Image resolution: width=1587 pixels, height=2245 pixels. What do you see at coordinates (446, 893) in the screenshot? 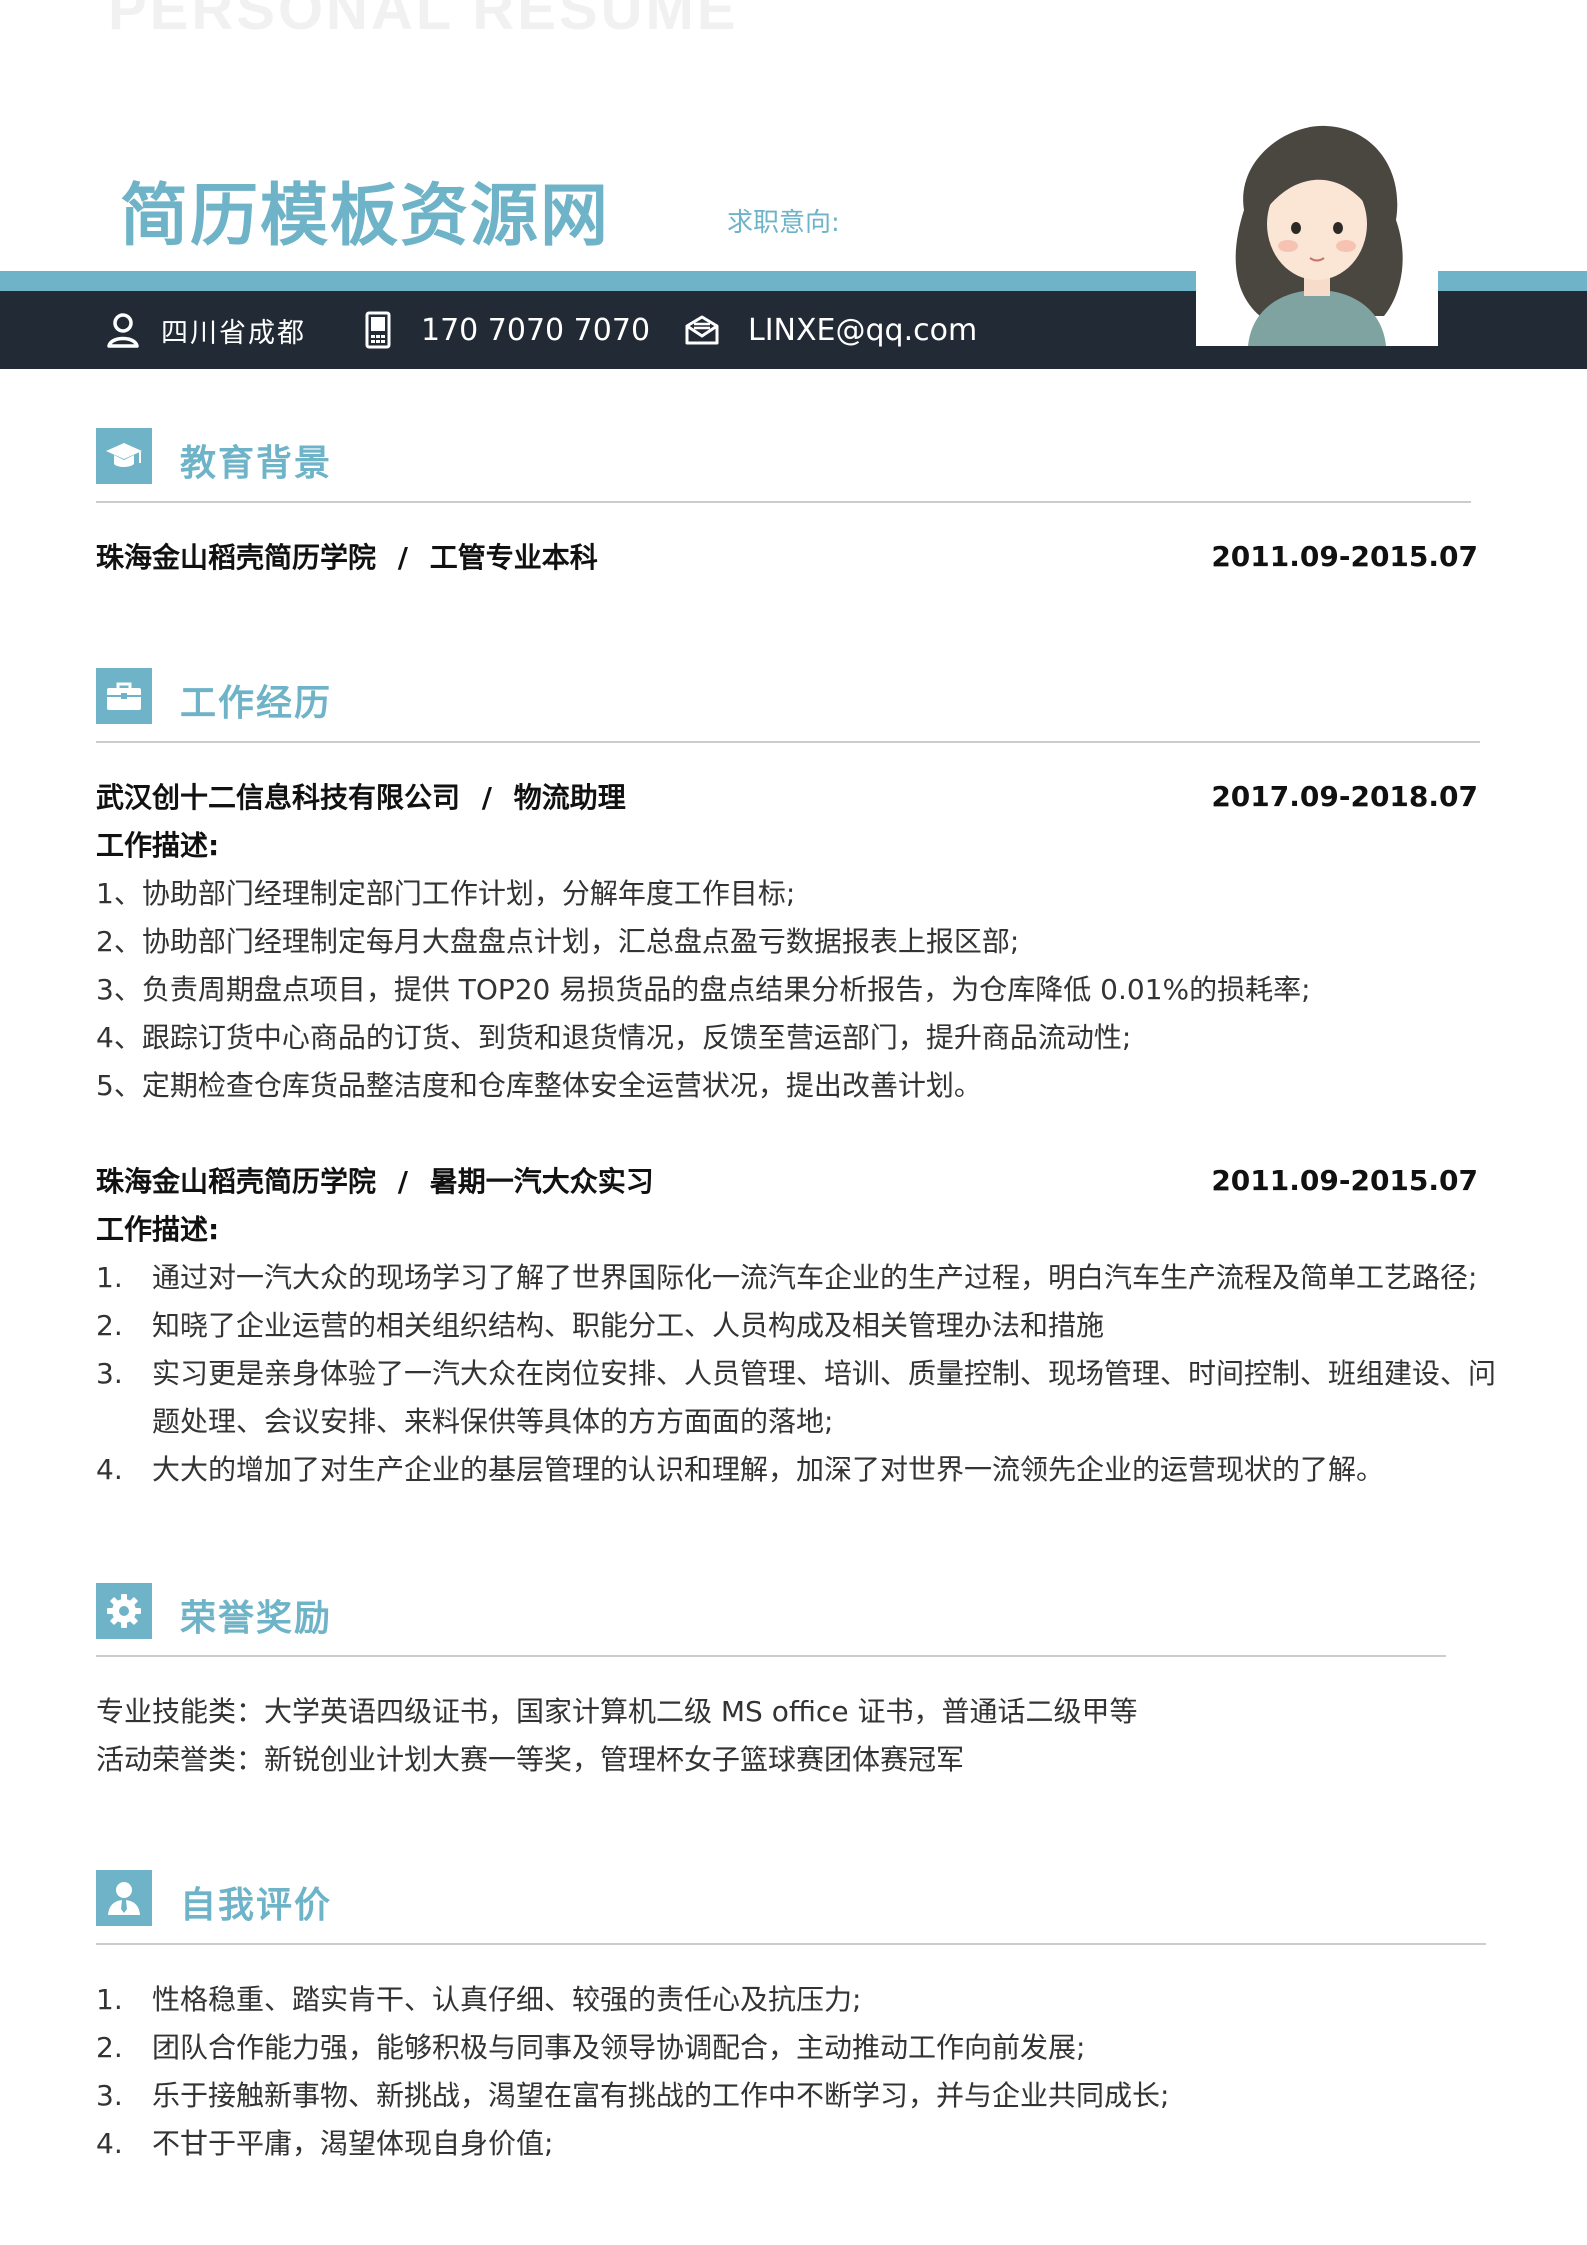
I see `work-desc-item: 1、协助部门经理制定部门工作计划，分解年度工作目标;` at bounding box center [446, 893].